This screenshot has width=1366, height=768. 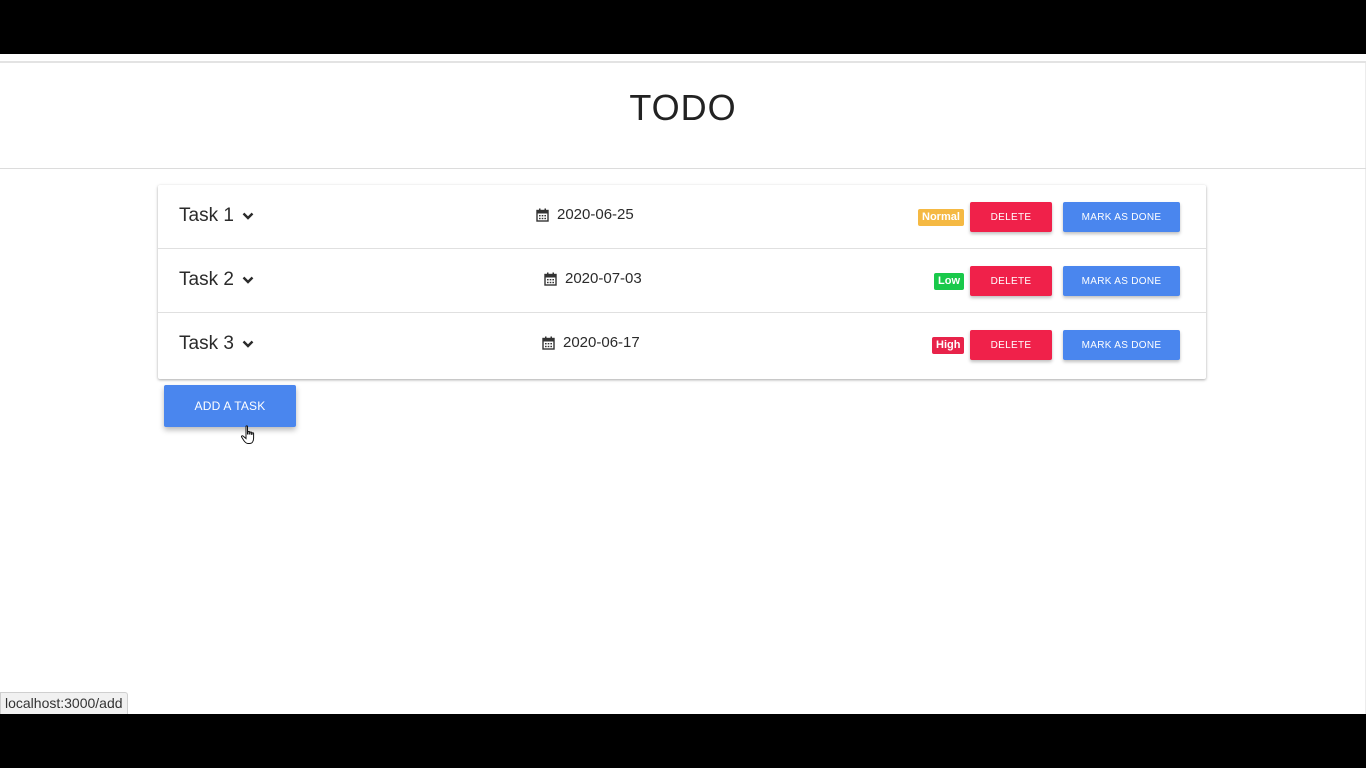 What do you see at coordinates (603, 278) in the screenshot?
I see `task-date-text: 2020-07-03` at bounding box center [603, 278].